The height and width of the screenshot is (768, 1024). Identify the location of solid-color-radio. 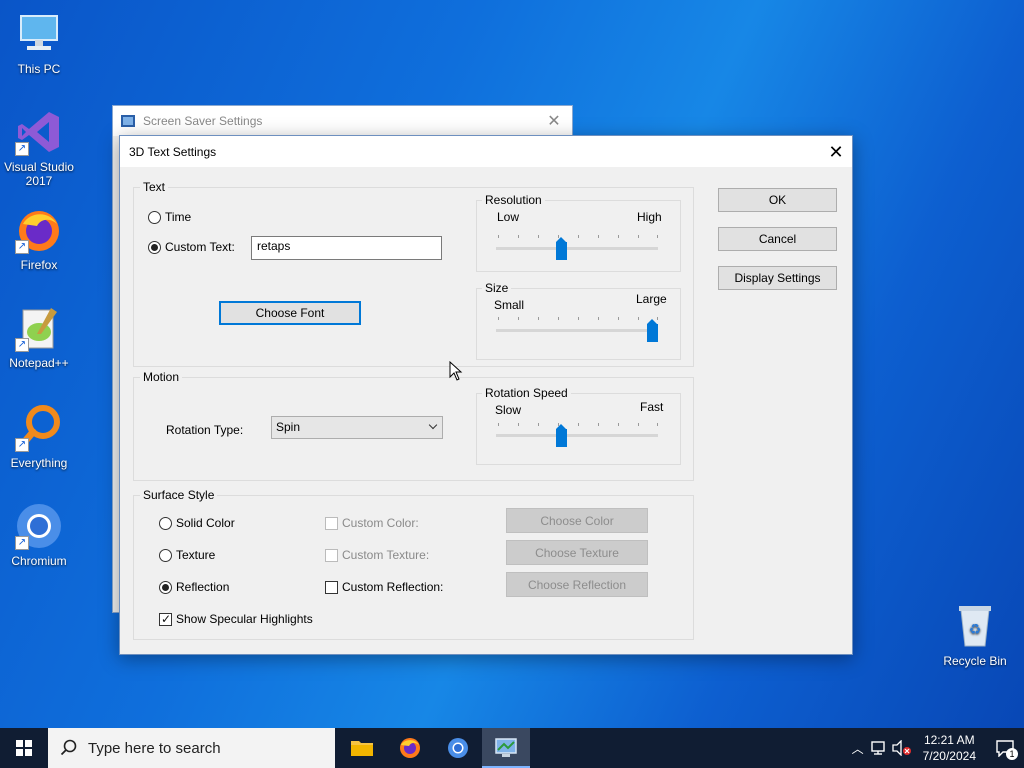
(165, 523).